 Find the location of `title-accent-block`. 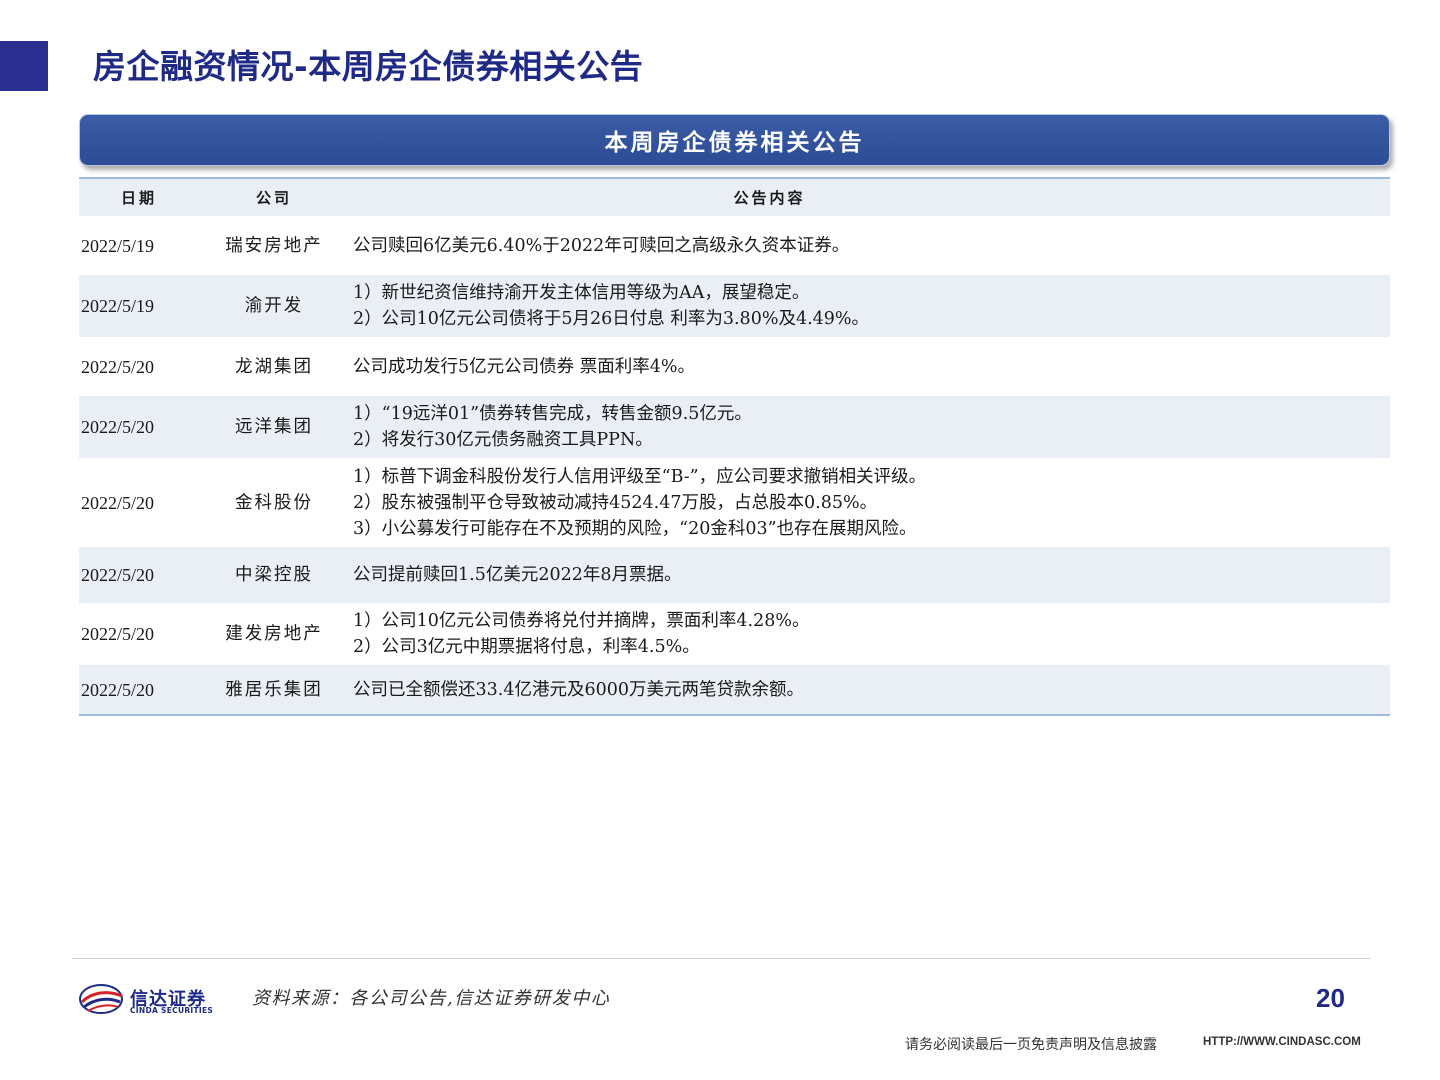

title-accent-block is located at coordinates (24, 66).